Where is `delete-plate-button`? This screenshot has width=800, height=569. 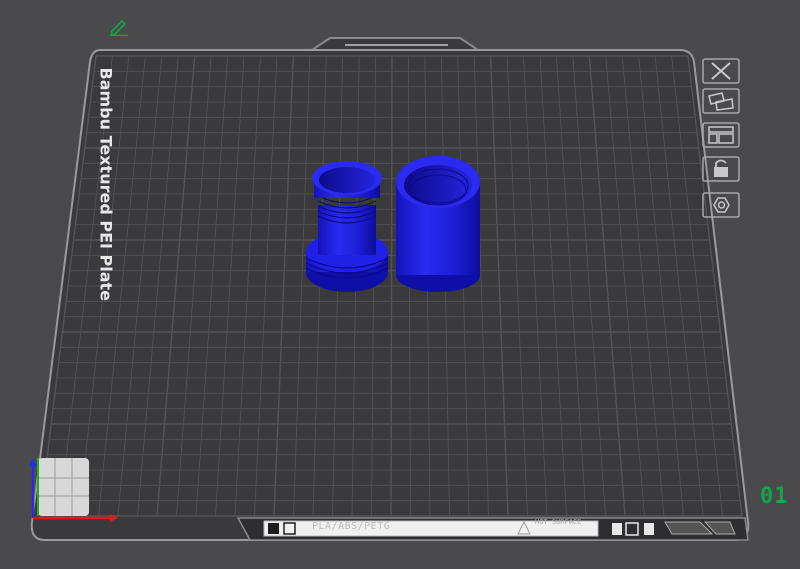 delete-plate-button is located at coordinates (721, 71).